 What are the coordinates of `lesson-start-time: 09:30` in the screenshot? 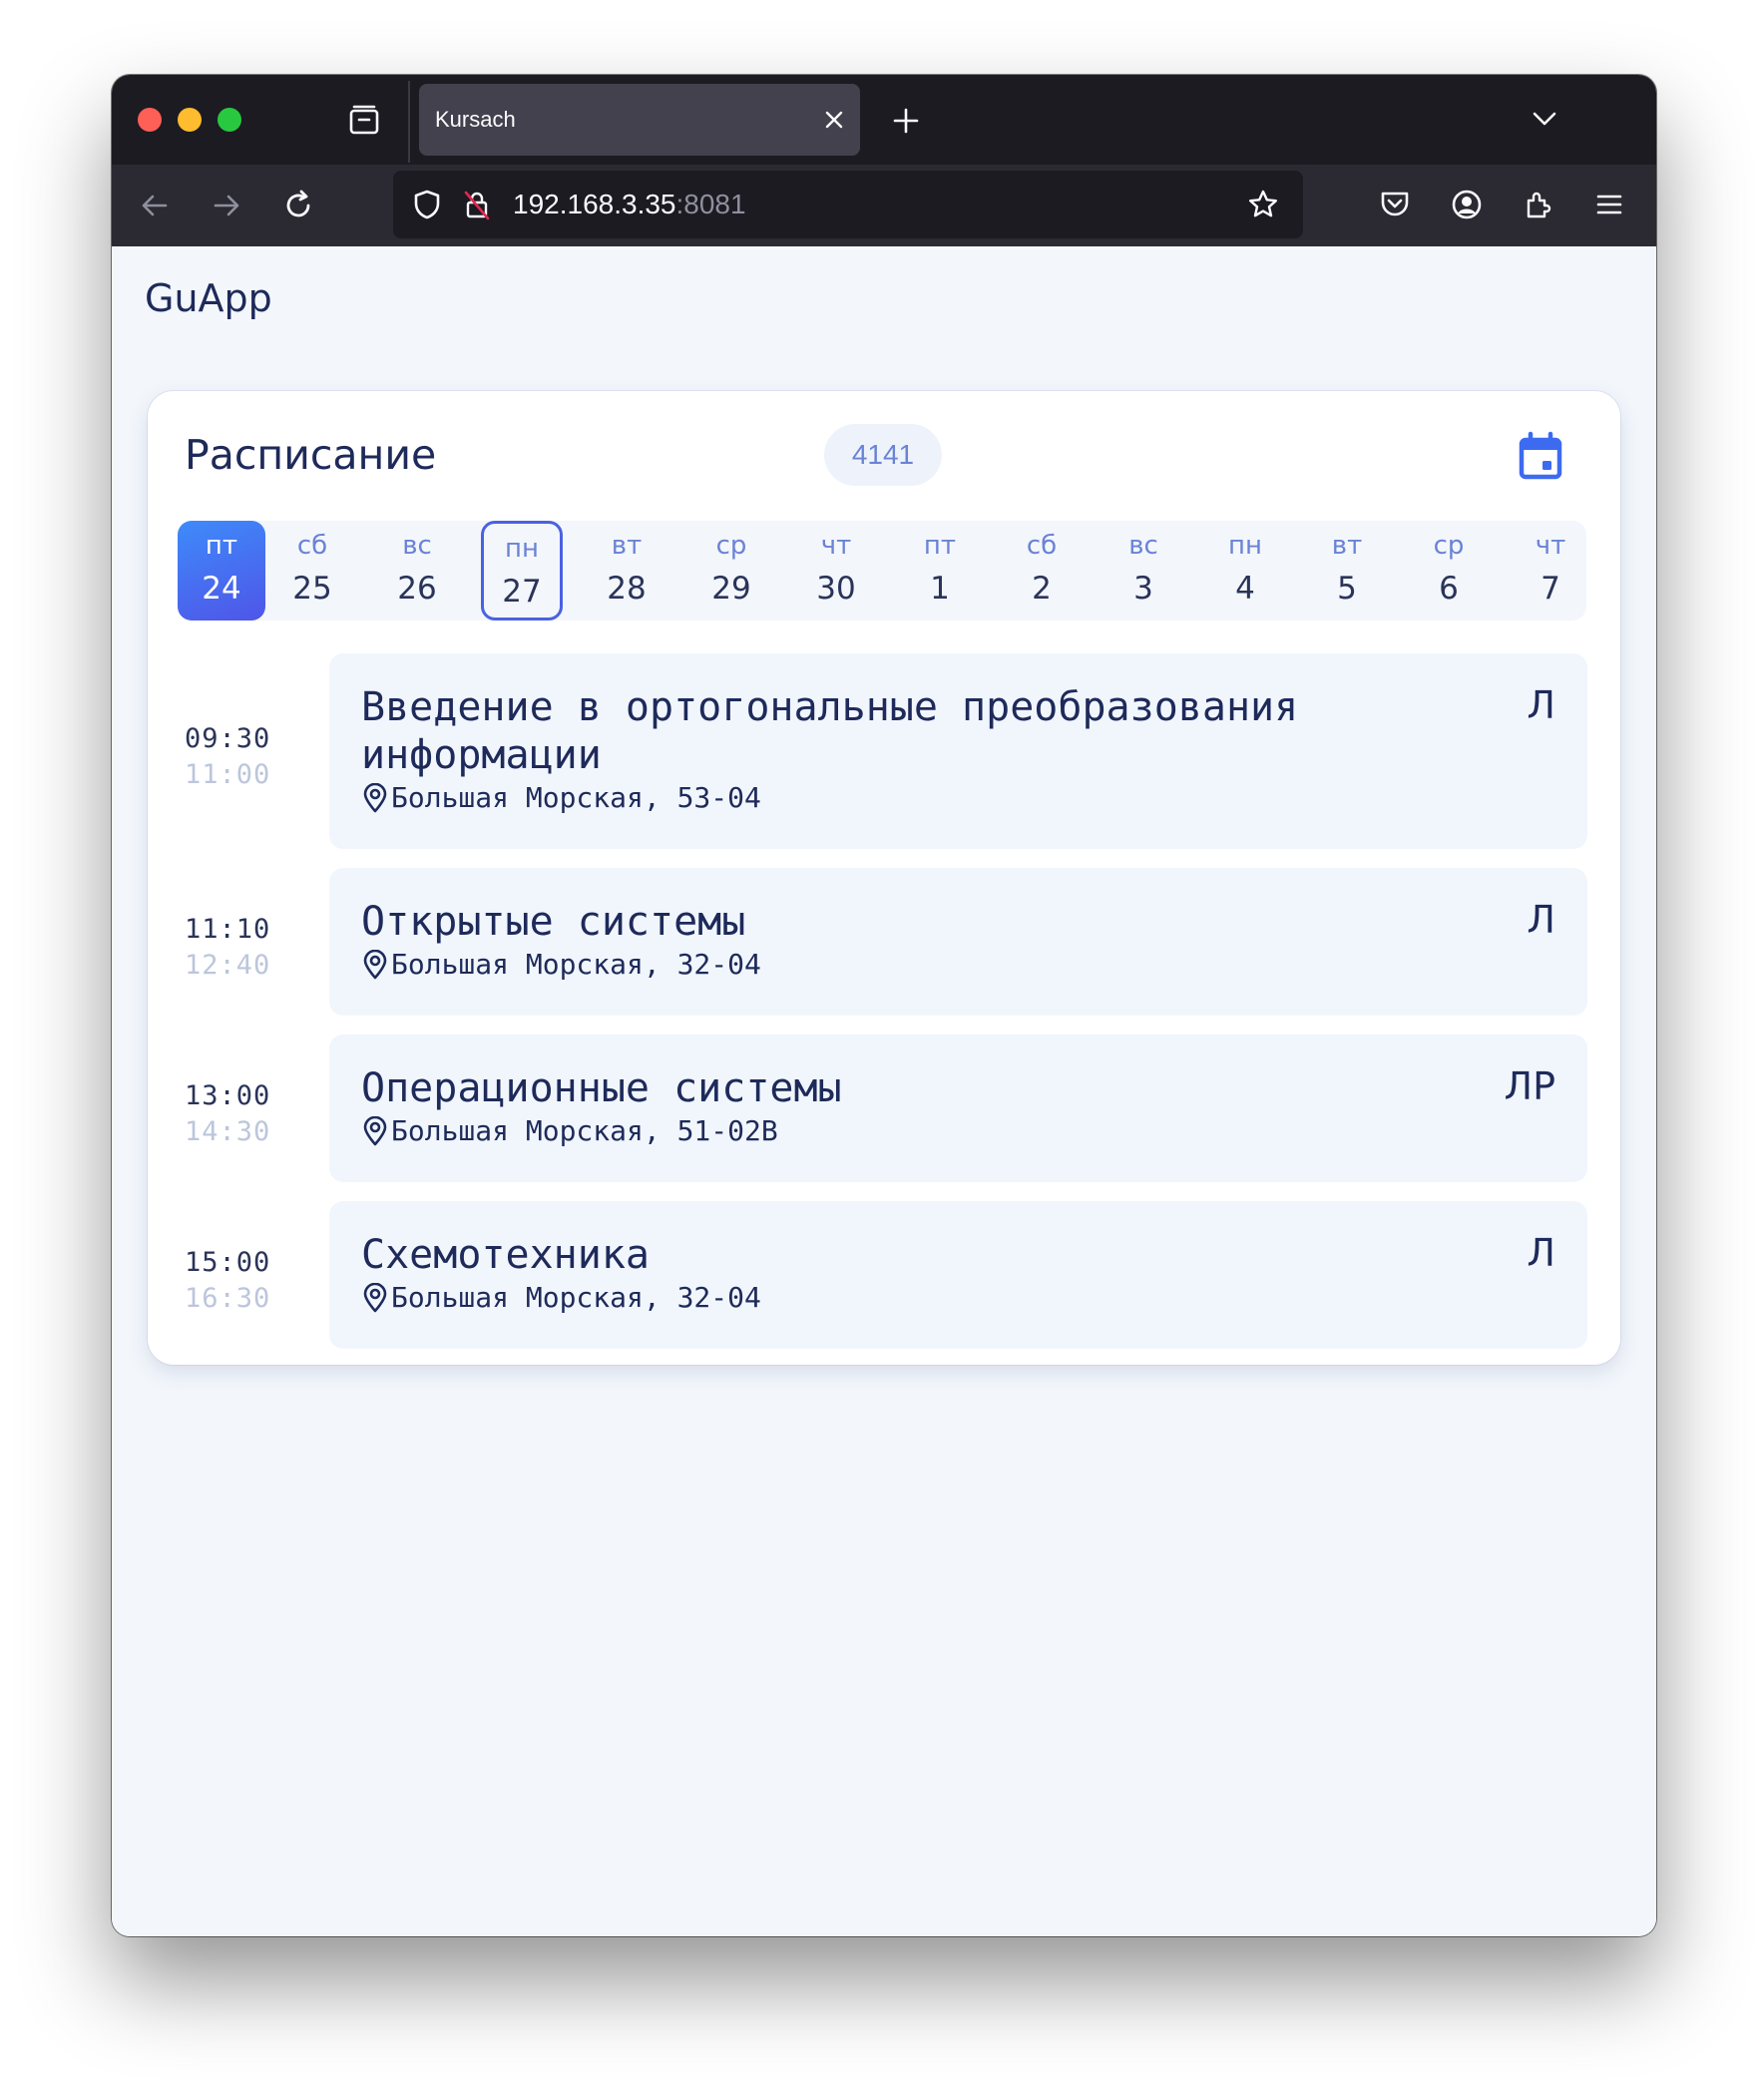 It's located at (228, 738).